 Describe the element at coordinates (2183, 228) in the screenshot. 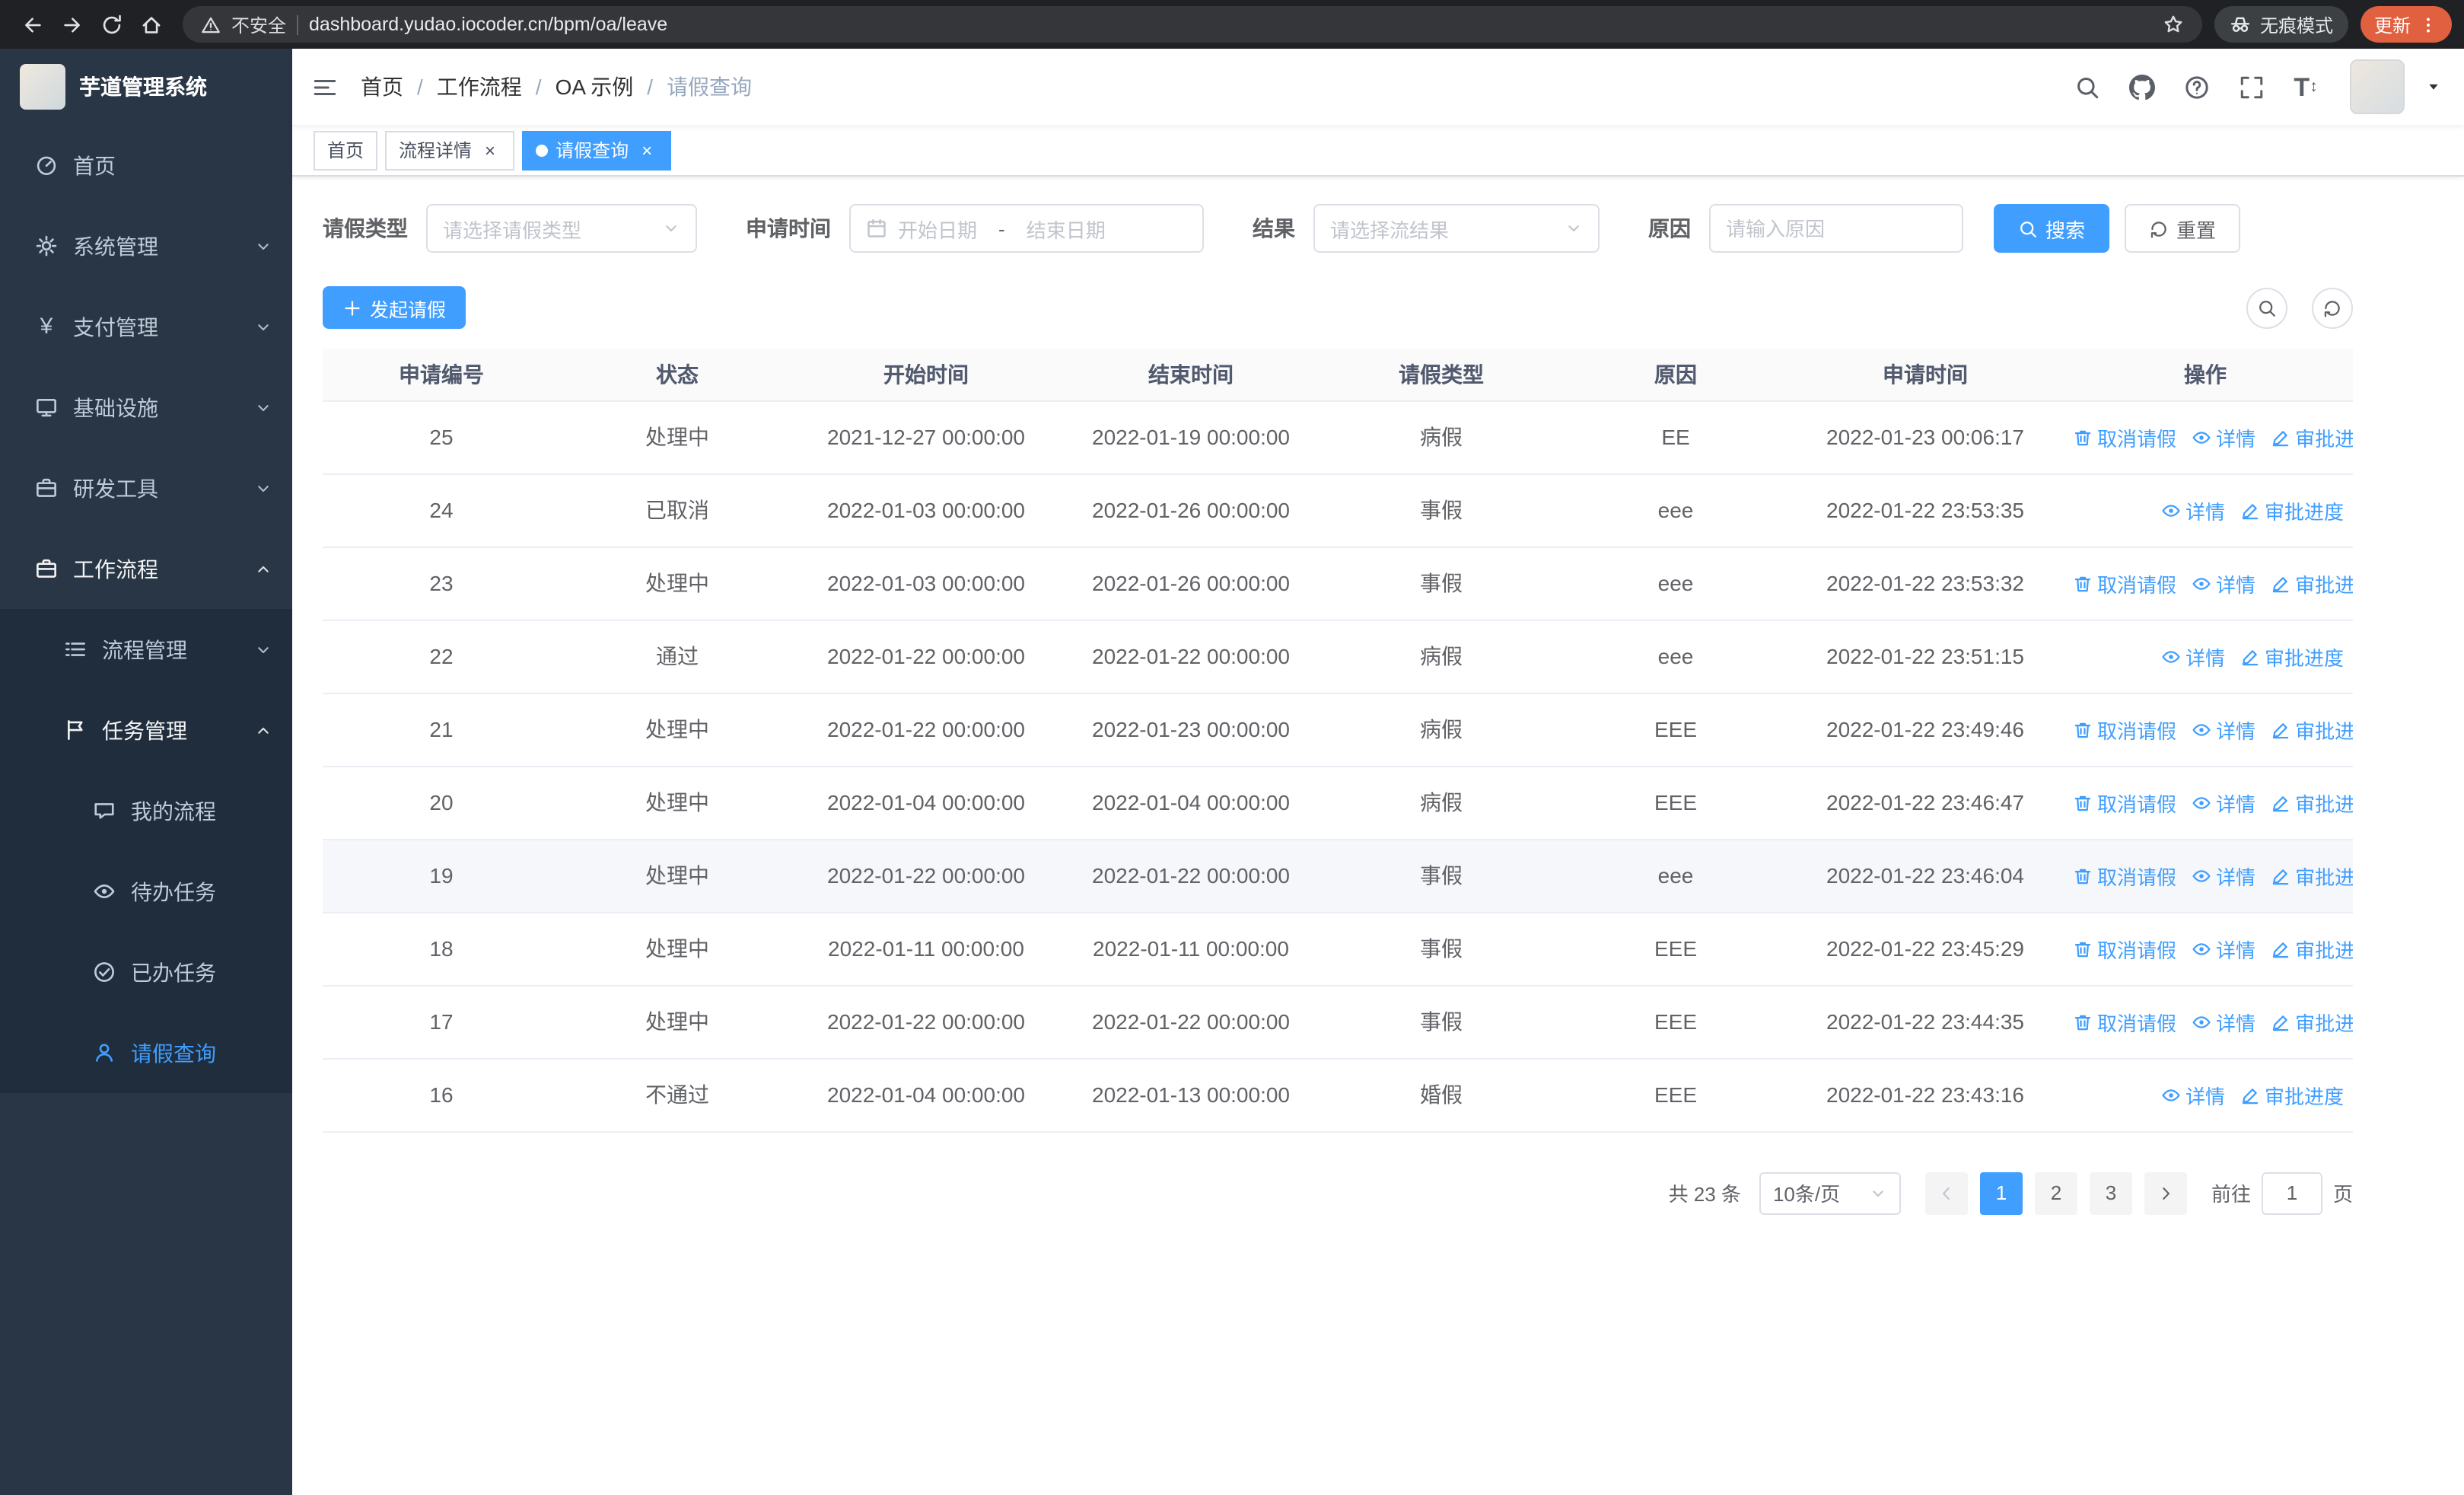

I see `reset-button: 重置` at that location.